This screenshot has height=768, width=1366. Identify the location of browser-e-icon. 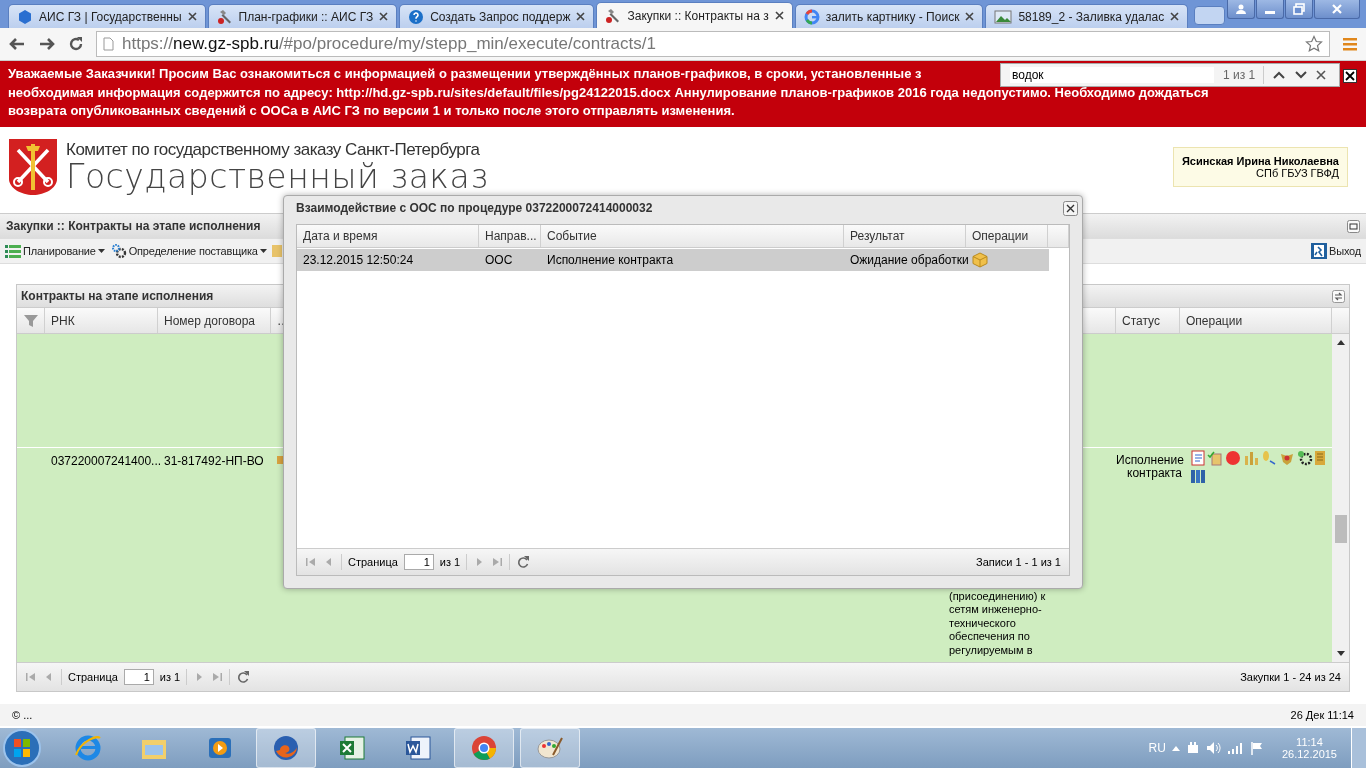
(88, 748).